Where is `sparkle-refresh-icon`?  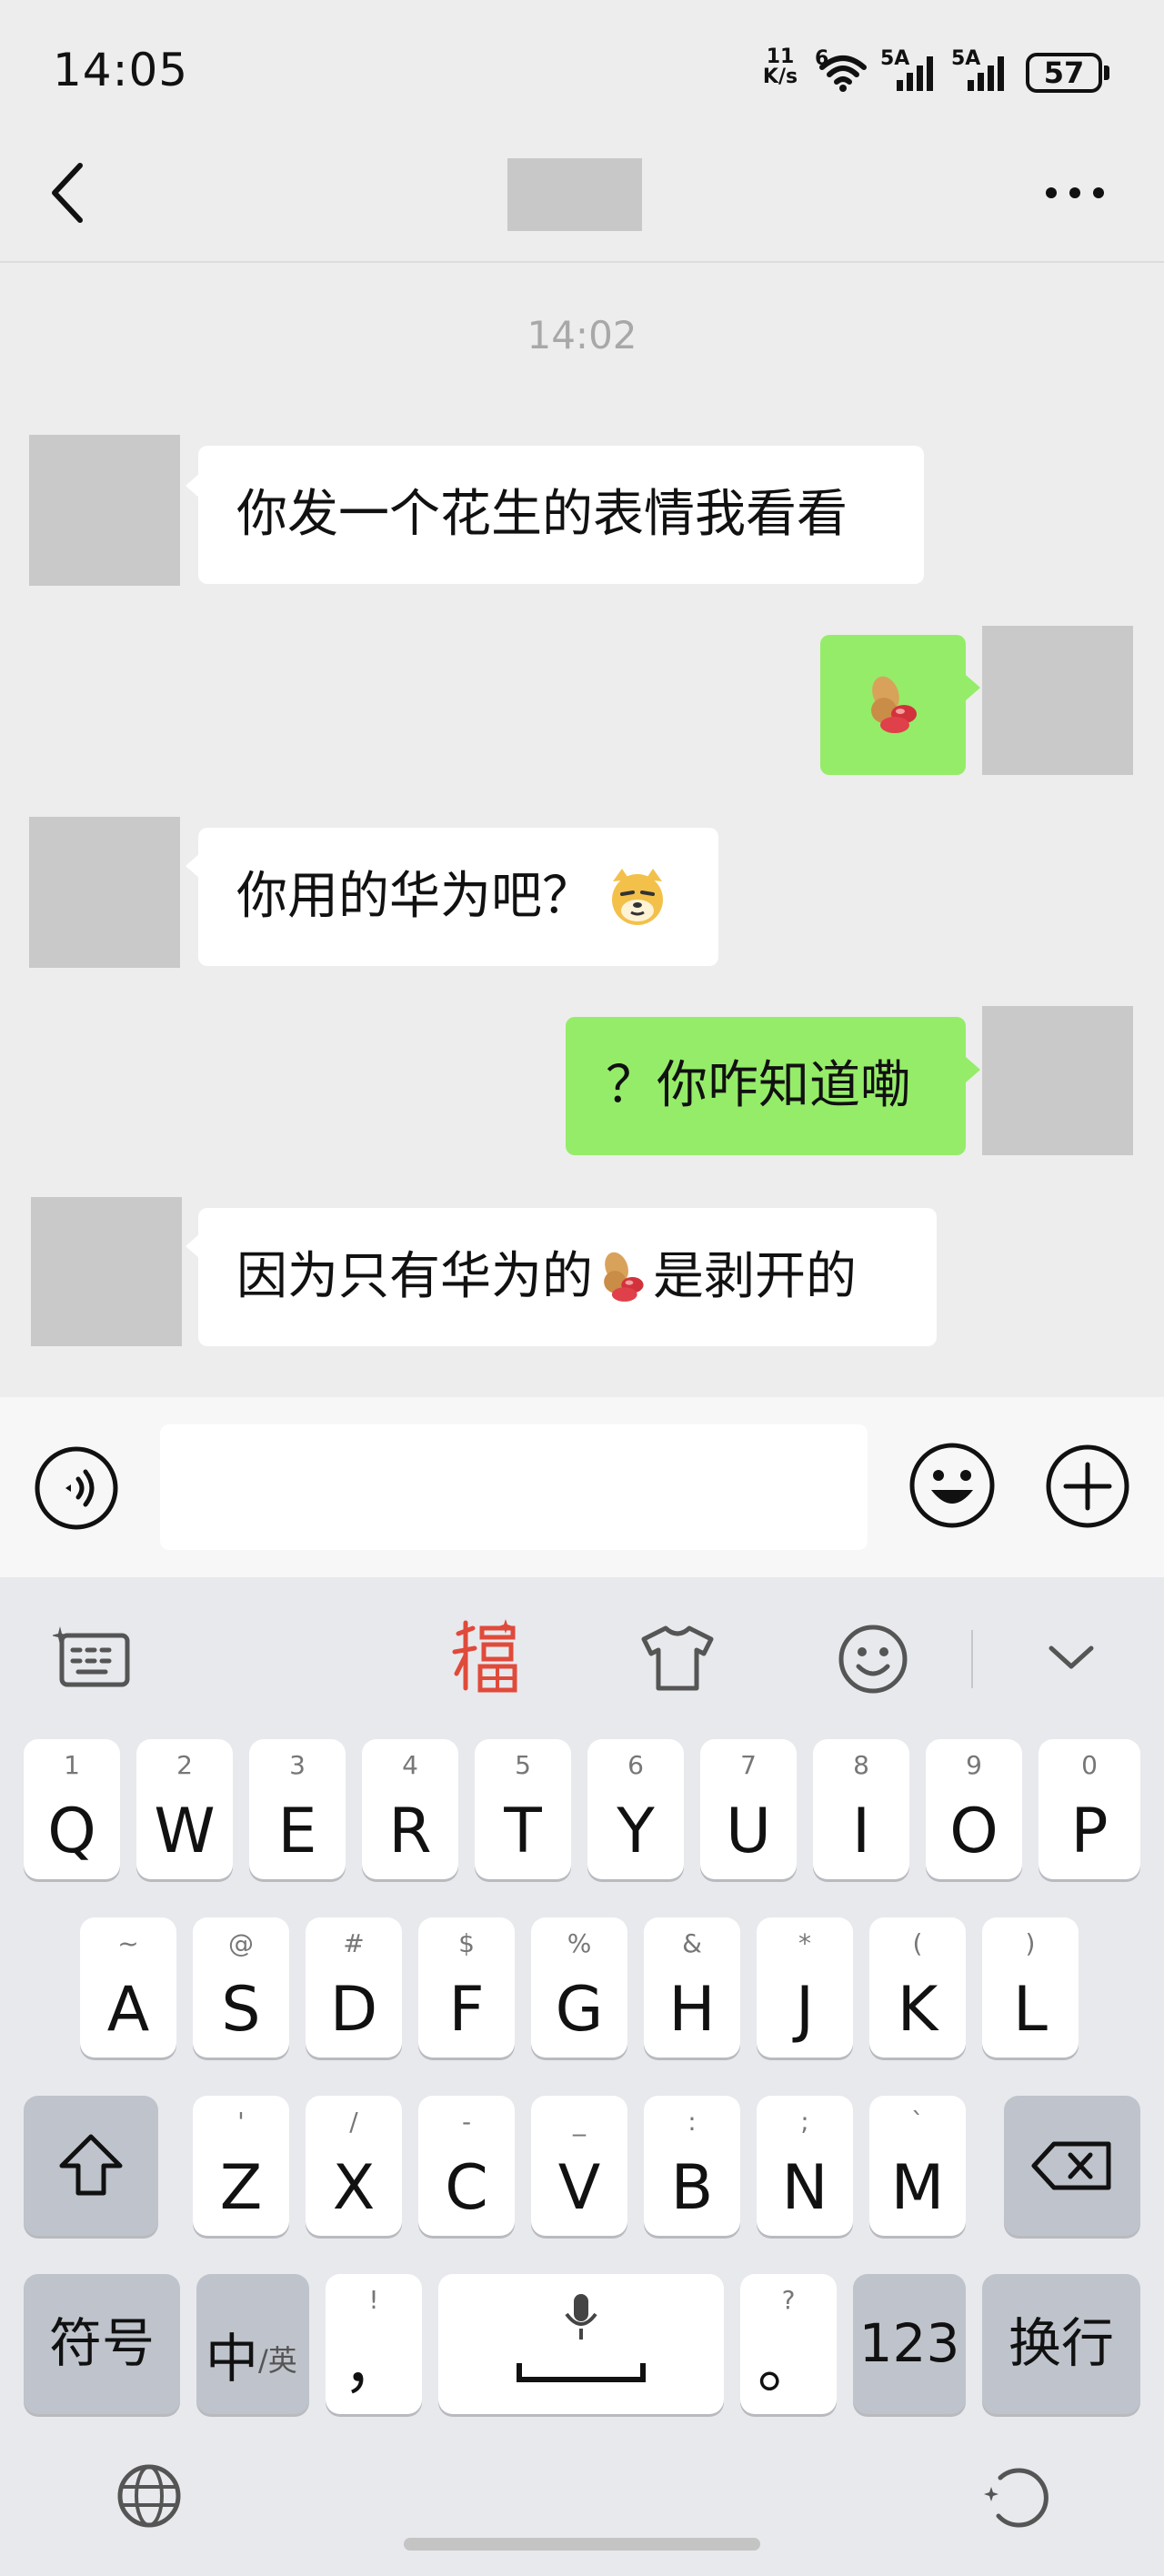
sparkle-refresh-icon is located at coordinates (1016, 2498).